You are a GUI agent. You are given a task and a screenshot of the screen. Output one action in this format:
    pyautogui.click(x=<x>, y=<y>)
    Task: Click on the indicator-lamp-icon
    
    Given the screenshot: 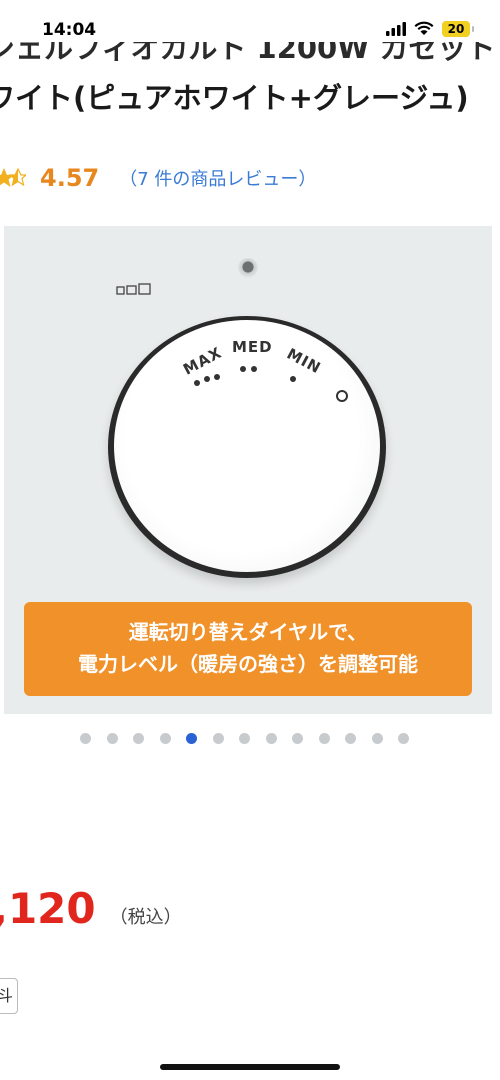 What is the action you would take?
    pyautogui.click(x=248, y=268)
    